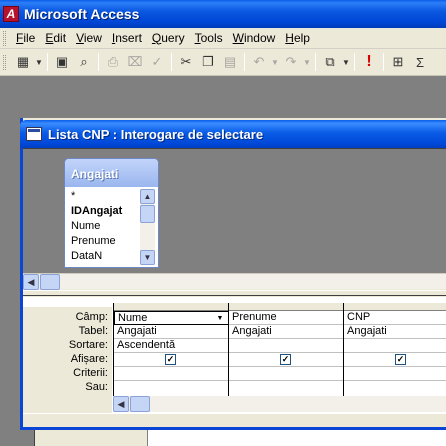  I want to click on row-label-criteria: Criterii:, so click(90, 373).